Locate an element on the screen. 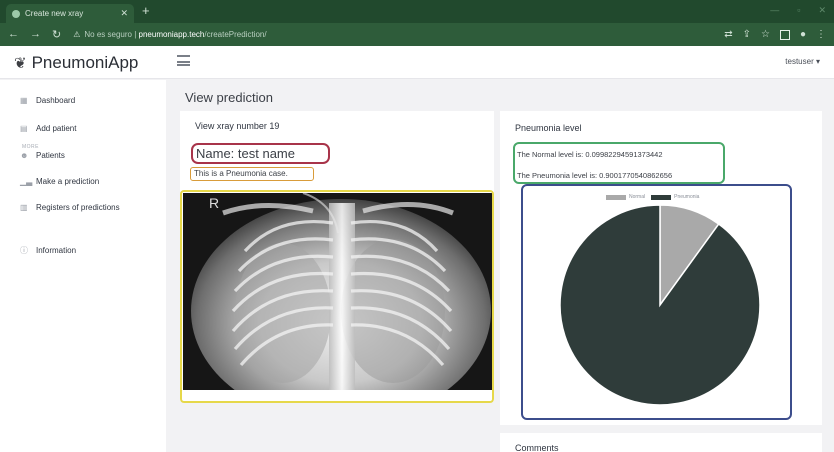 Image resolution: width=834 pixels, height=452 pixels. brand: ❦ PneumoniApp is located at coordinates (76, 63).